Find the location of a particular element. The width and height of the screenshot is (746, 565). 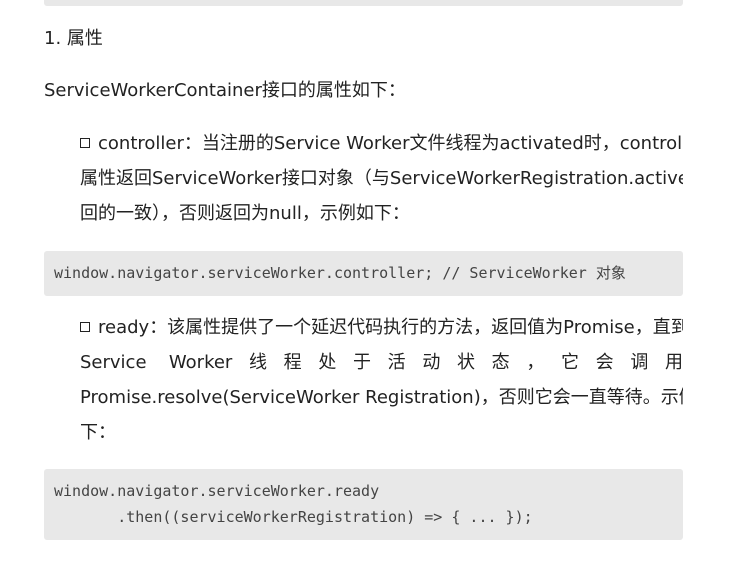

previous-code-block is located at coordinates (363, 3).